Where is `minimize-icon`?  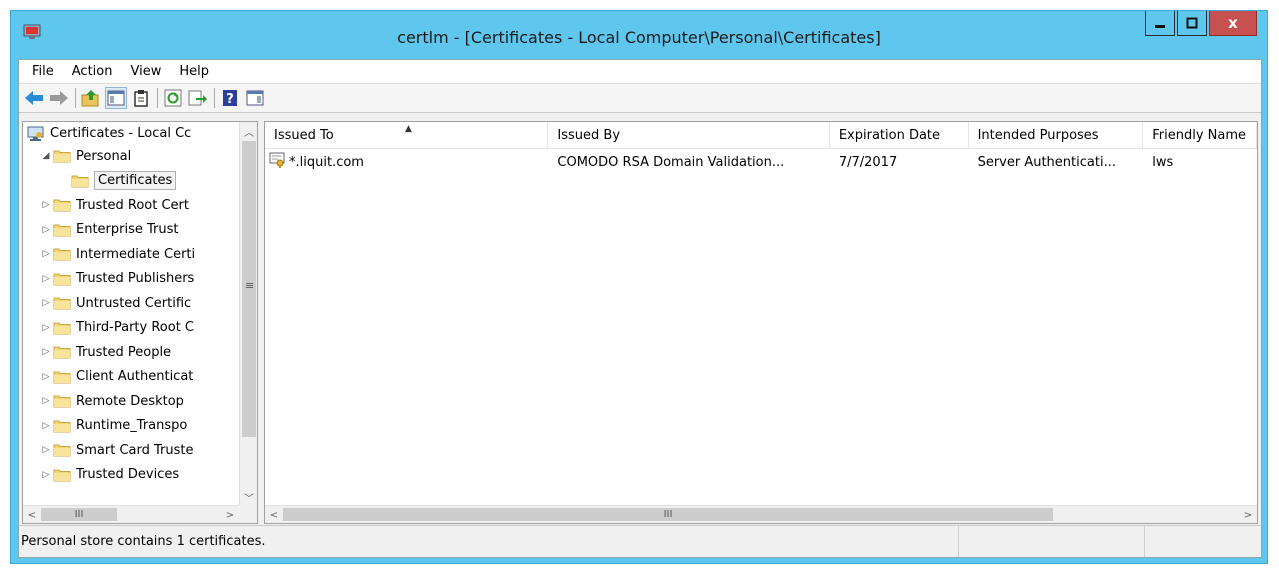
minimize-icon is located at coordinates (1160, 26).